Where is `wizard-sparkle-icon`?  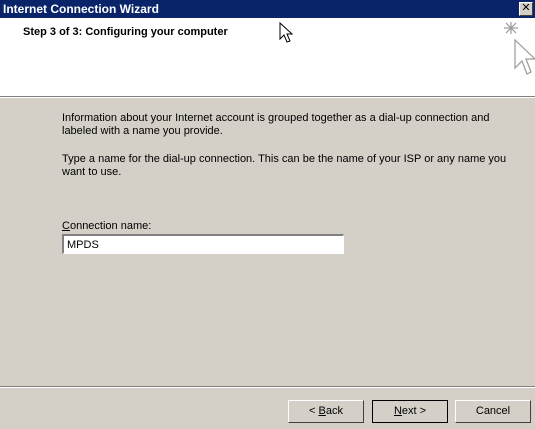 wizard-sparkle-icon is located at coordinates (519, 48).